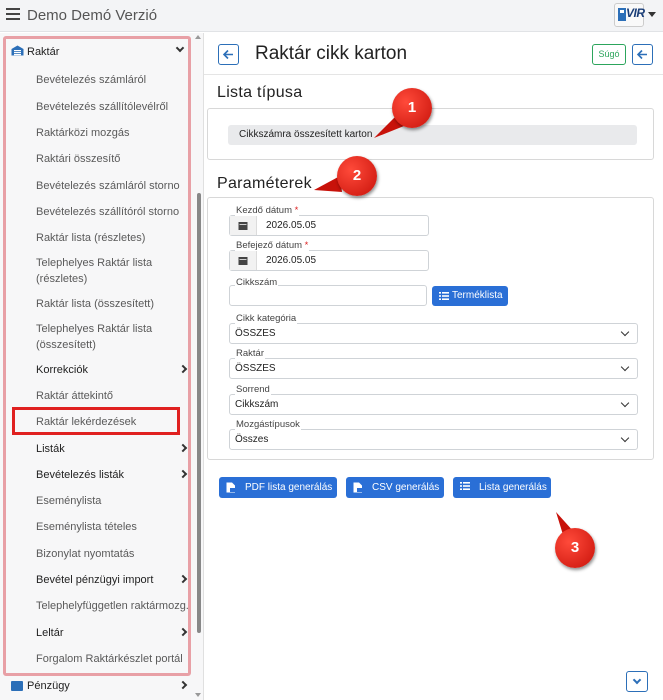 Image resolution: width=663 pixels, height=700 pixels. I want to click on sidebar-item-listak: Listák, so click(111, 449).